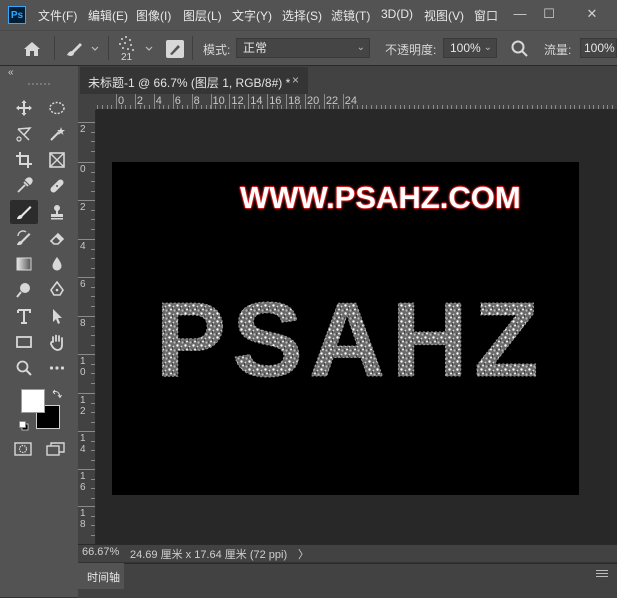 The image size is (617, 598). Describe the element at coordinates (24, 342) in the screenshot. I see `rectangle-tool` at that location.